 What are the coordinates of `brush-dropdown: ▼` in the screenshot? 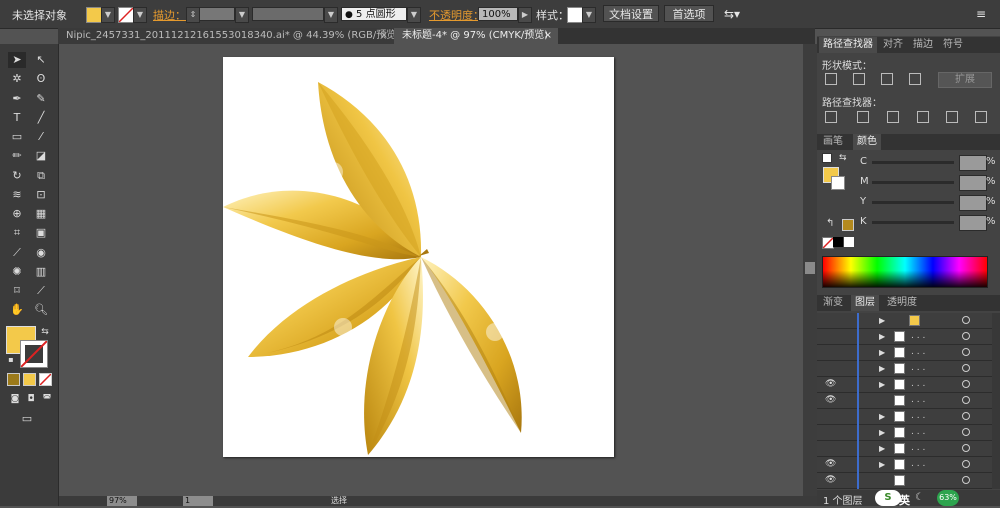 It's located at (414, 15).